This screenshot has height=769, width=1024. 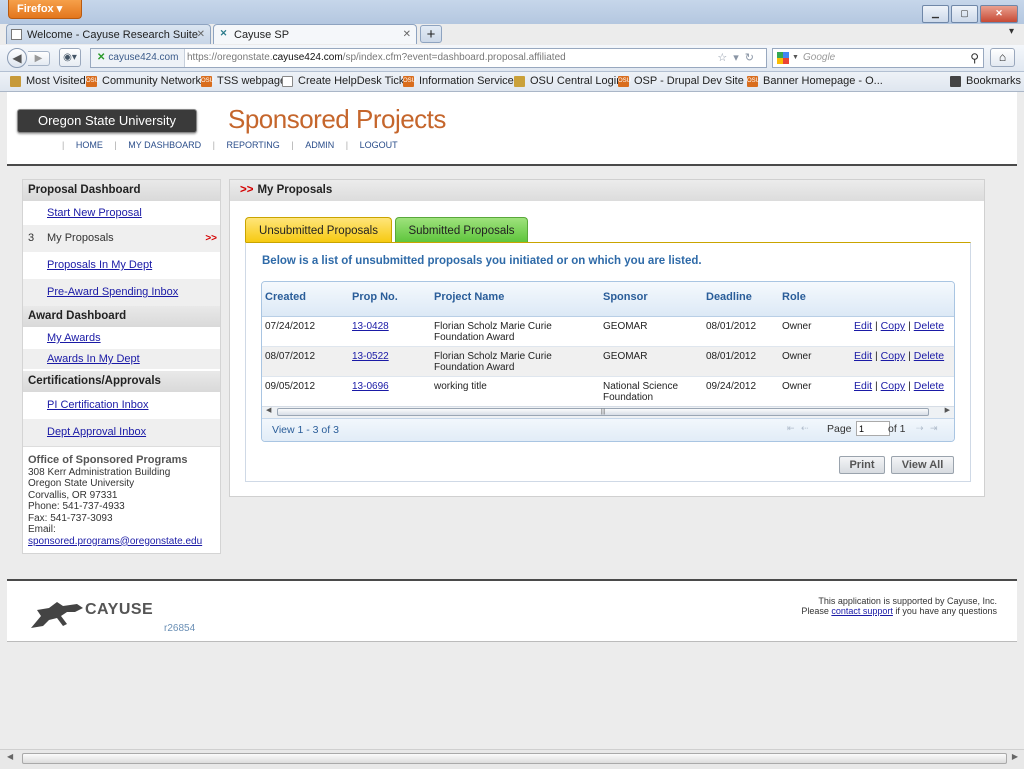 I want to click on sponsor-line: GEOMAR, so click(x=625, y=356).